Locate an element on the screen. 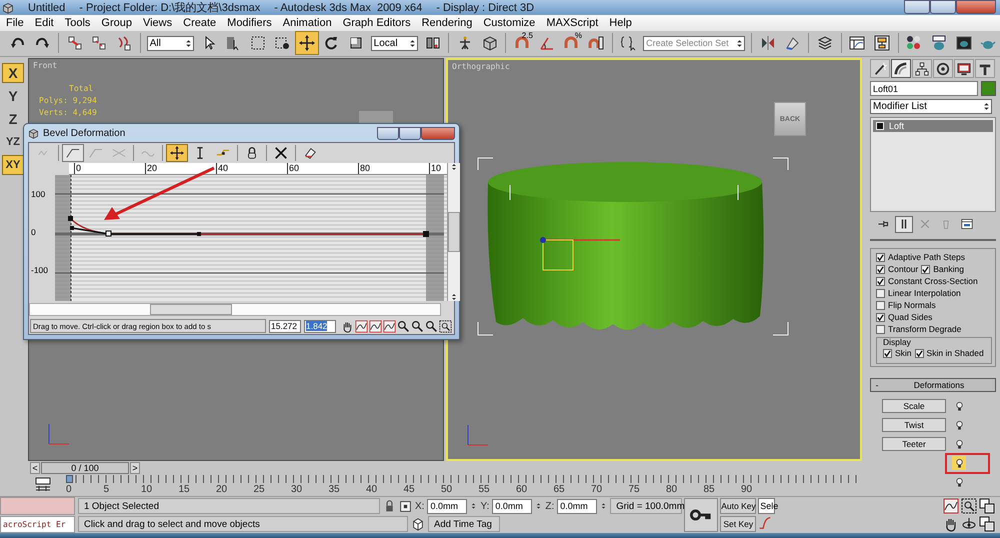  frame-number: 25 is located at coordinates (259, 490).